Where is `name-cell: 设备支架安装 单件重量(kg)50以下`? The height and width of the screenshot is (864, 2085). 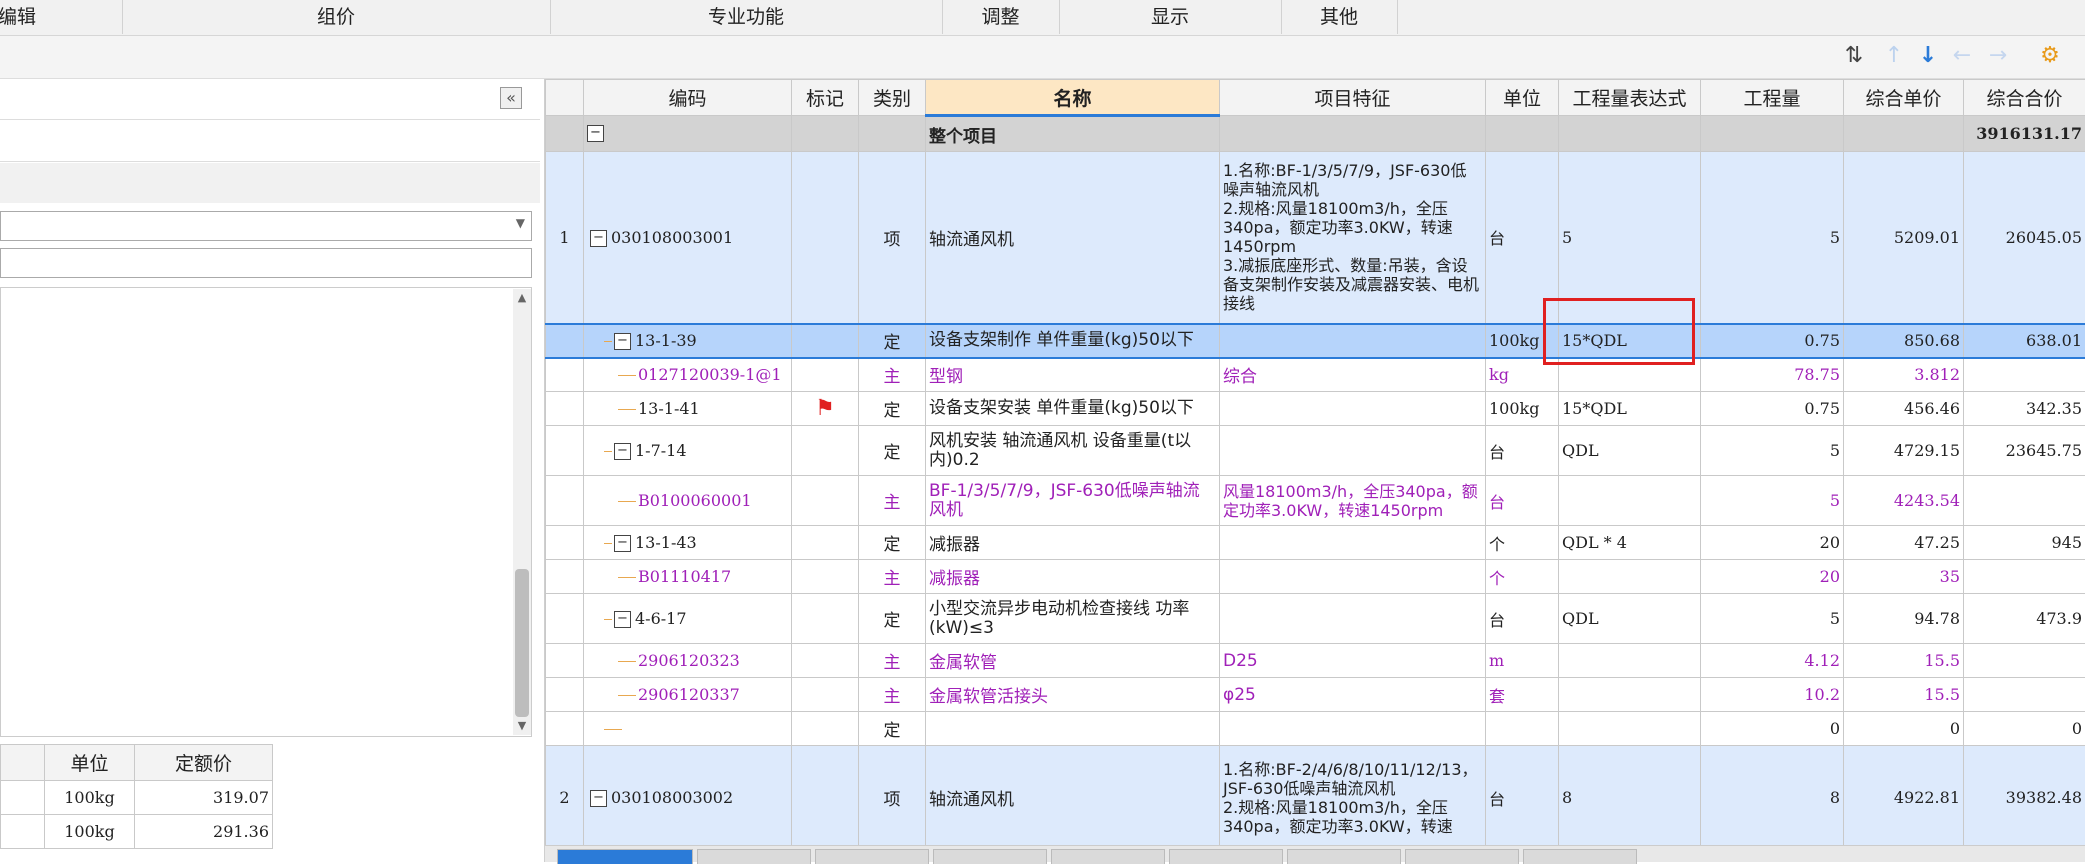 name-cell: 设备支架安装 单件重量(kg)50以下 is located at coordinates (1073, 409).